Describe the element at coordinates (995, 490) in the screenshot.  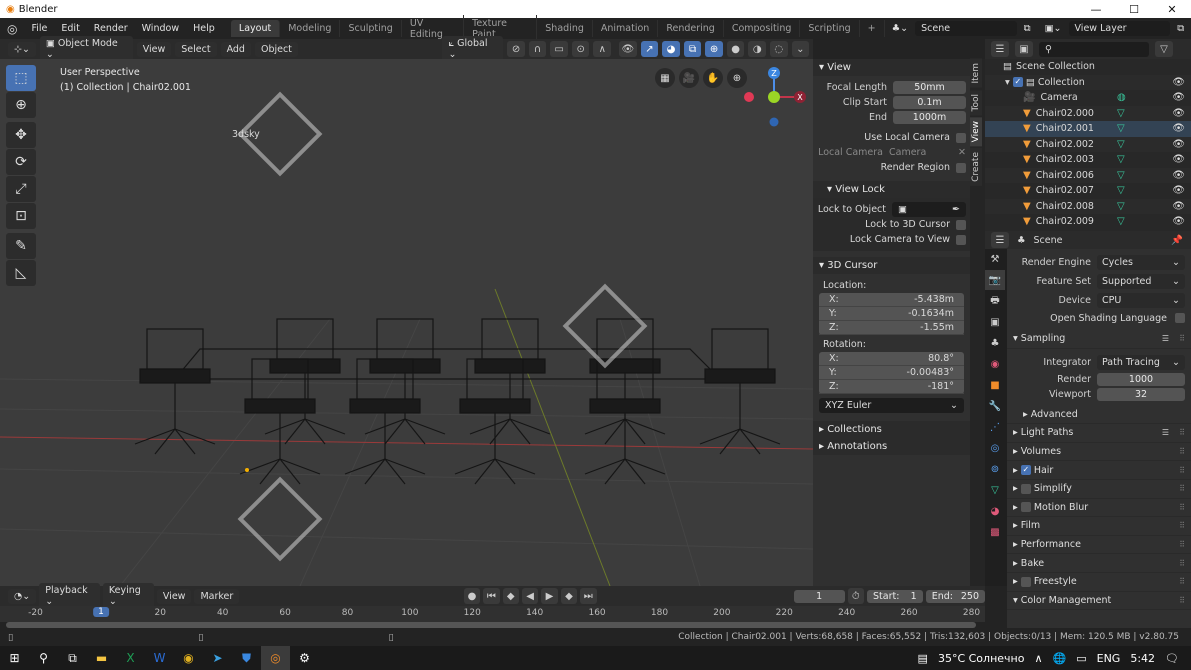
I see `mesh-data-tab-icon: ▽` at that location.